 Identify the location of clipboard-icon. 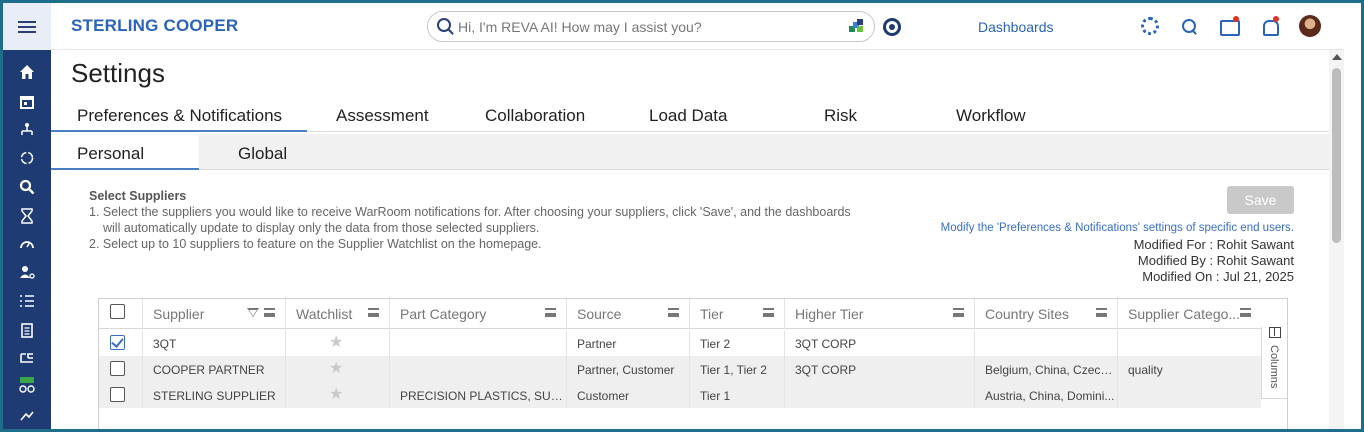
(27, 330).